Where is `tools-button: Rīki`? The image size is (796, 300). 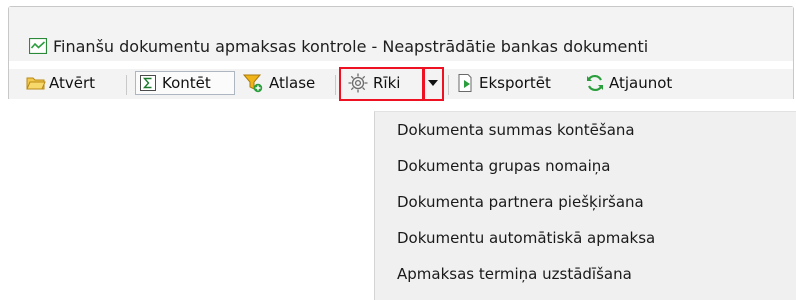 tools-button: Rīki is located at coordinates (373, 83).